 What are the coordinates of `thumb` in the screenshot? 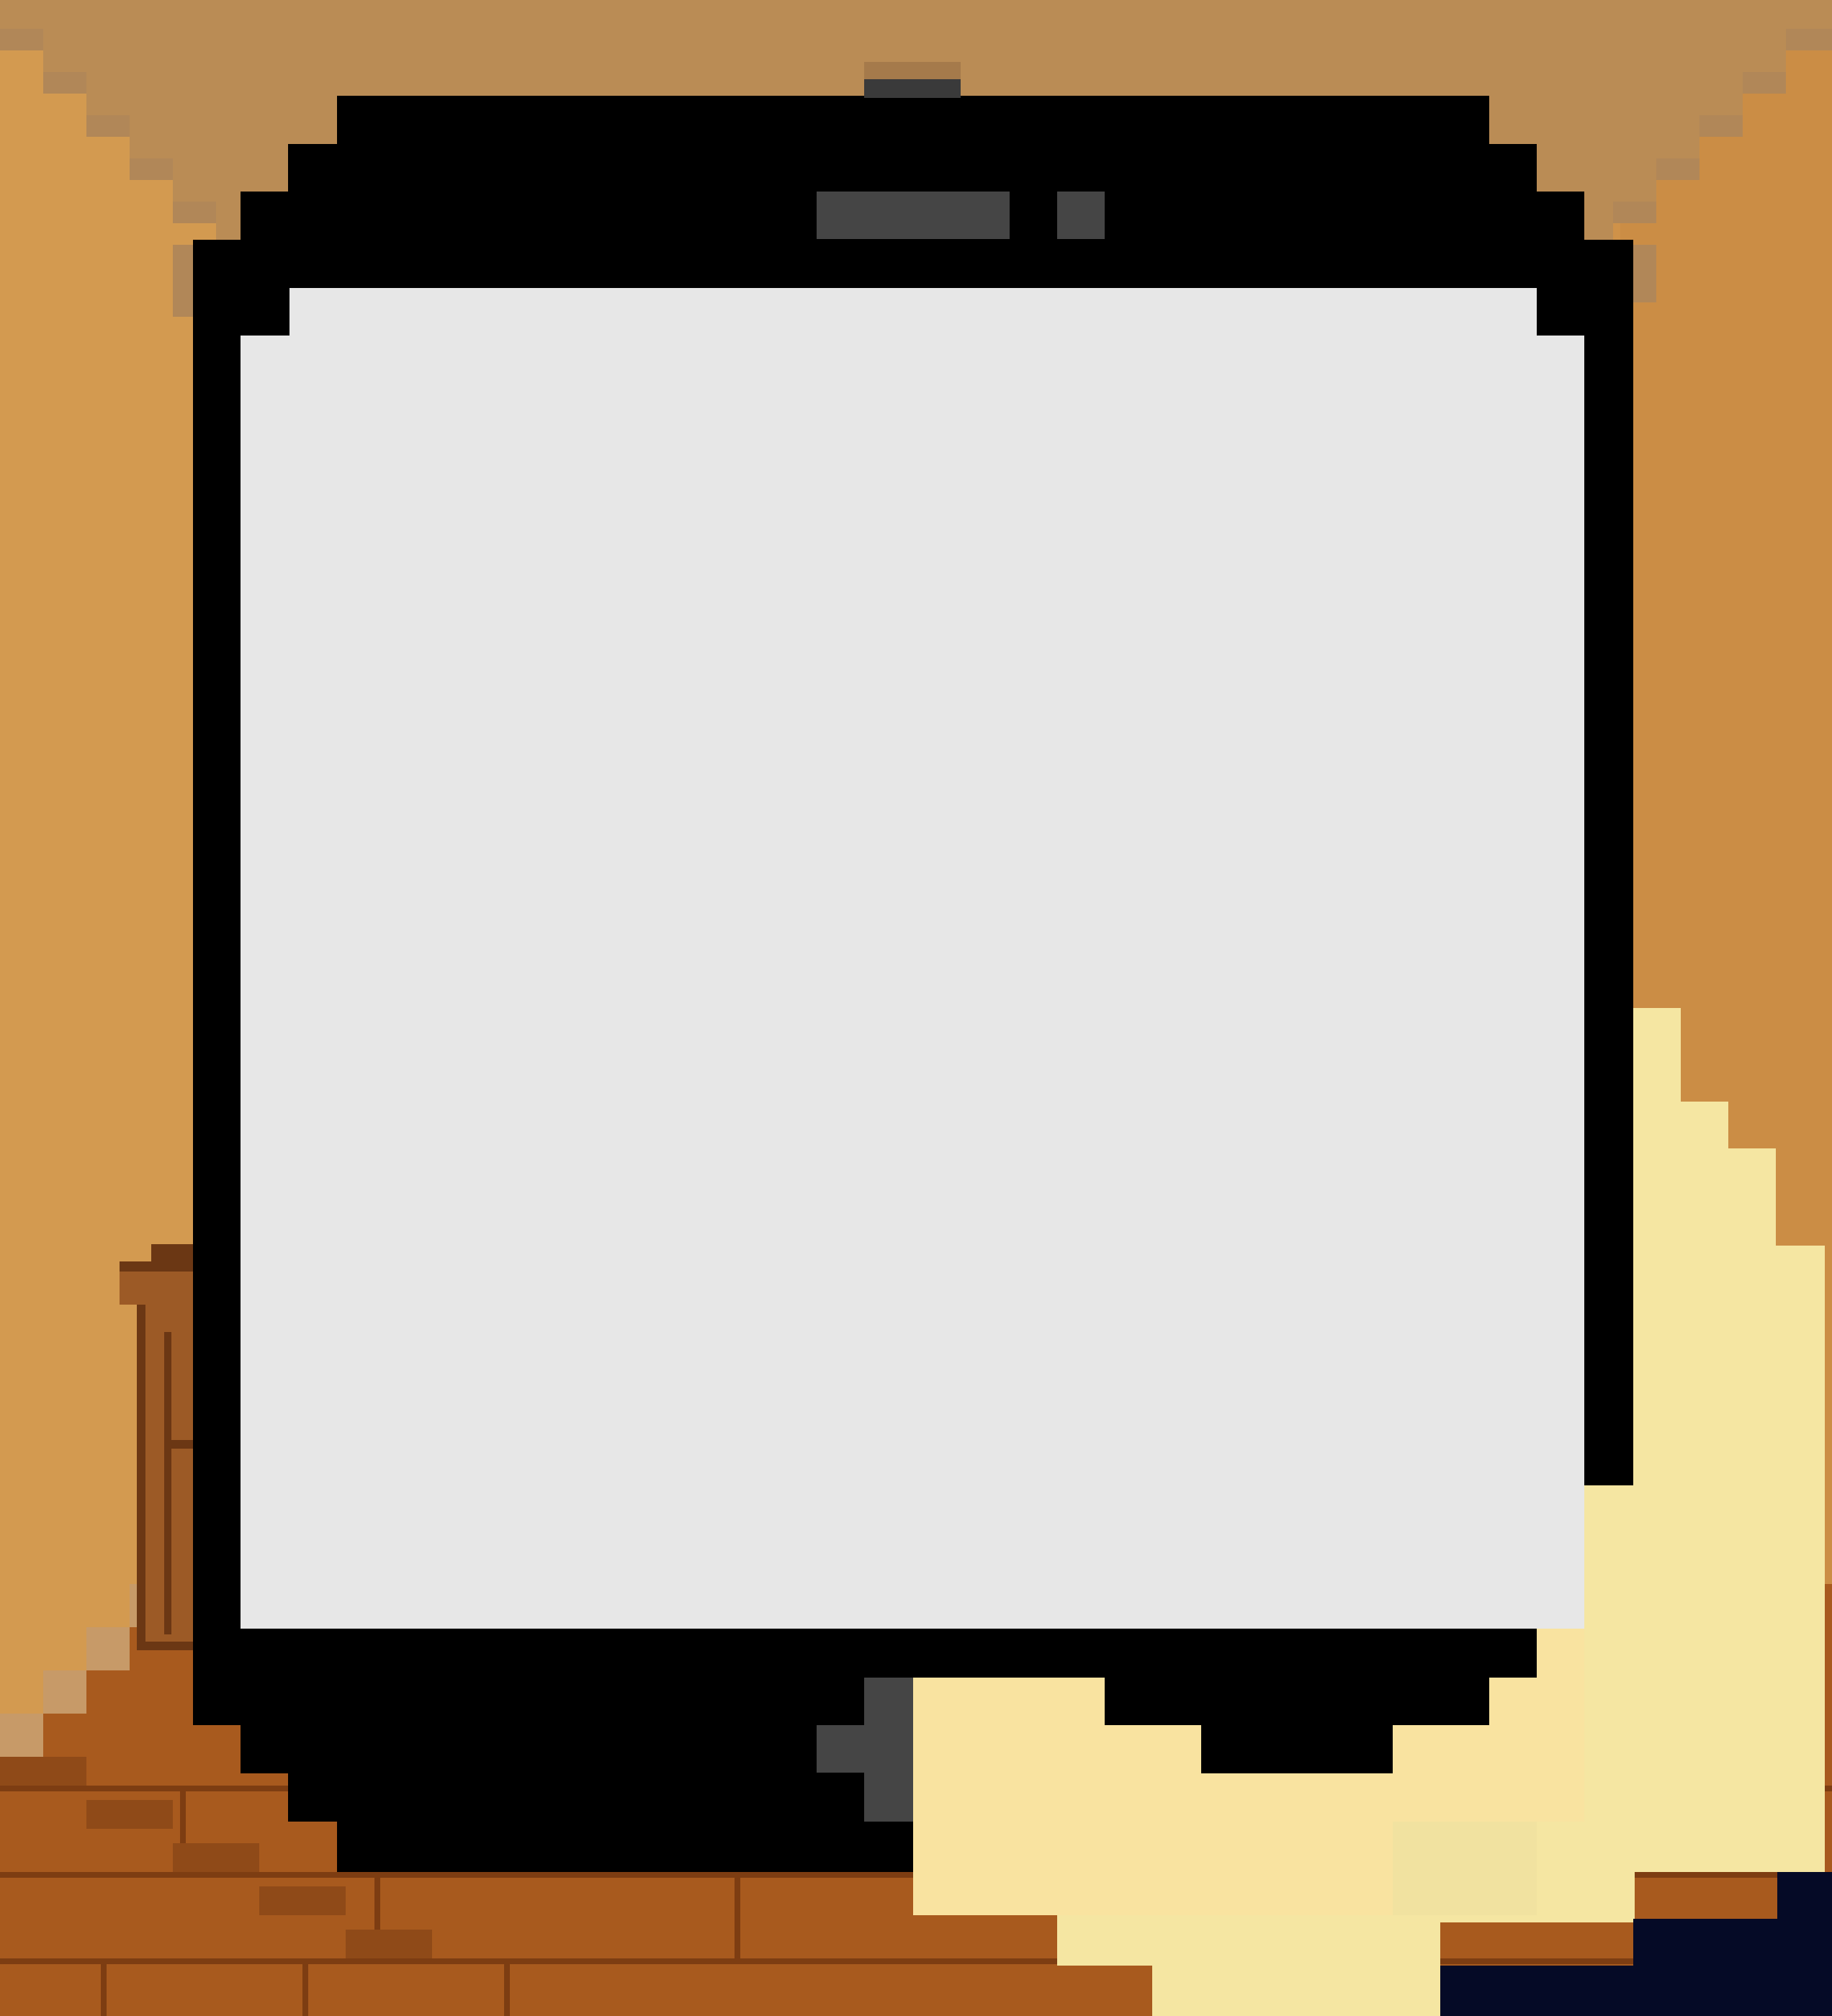 It's located at (1248, 1750).